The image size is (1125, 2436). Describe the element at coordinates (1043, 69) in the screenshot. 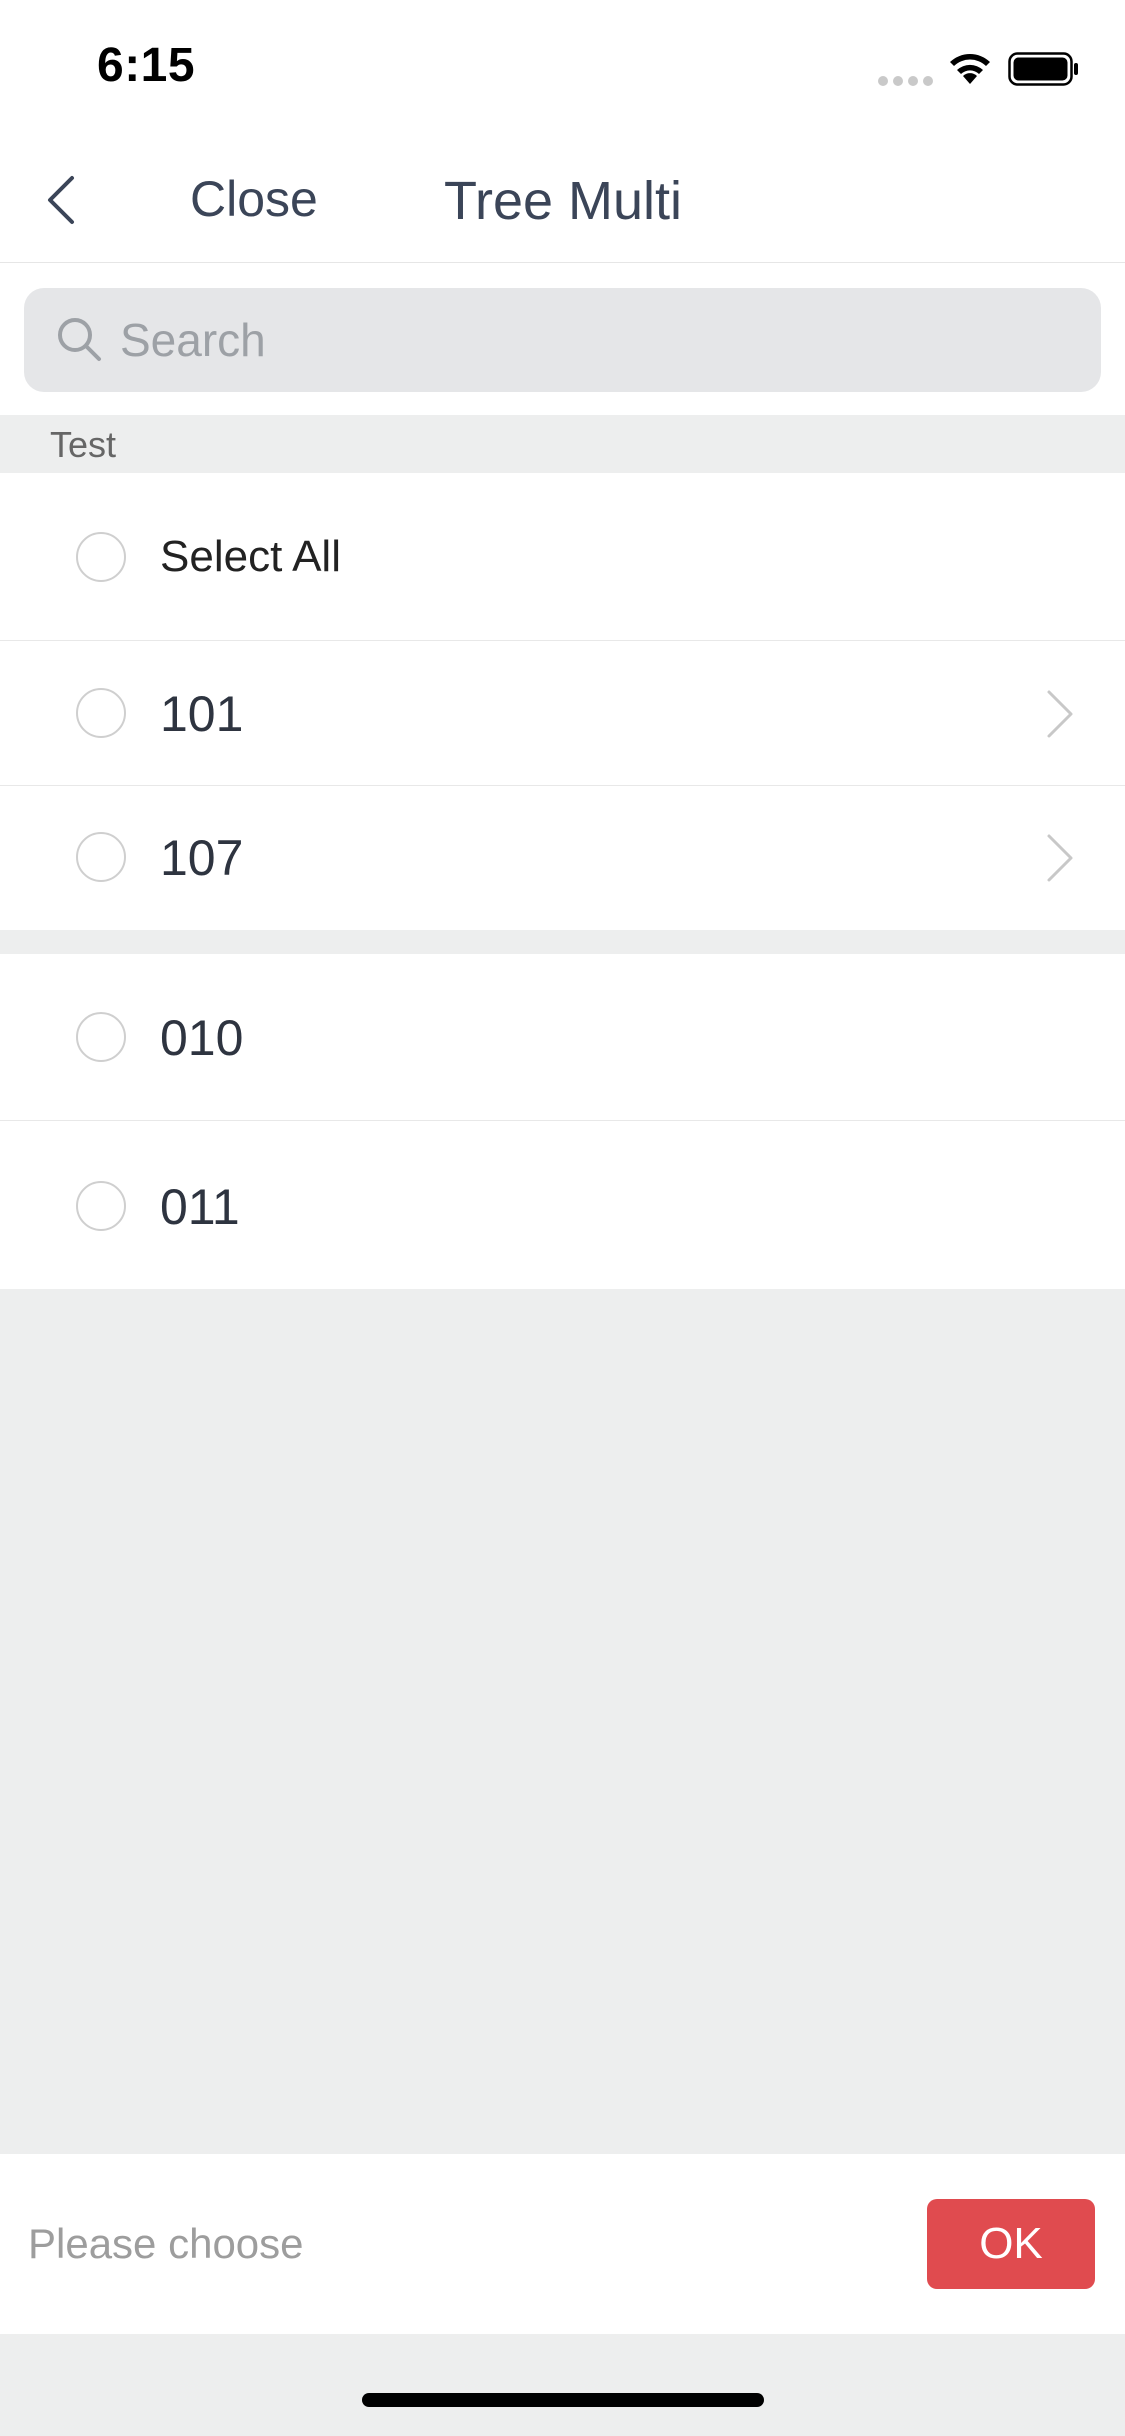

I see `battery-icon` at that location.